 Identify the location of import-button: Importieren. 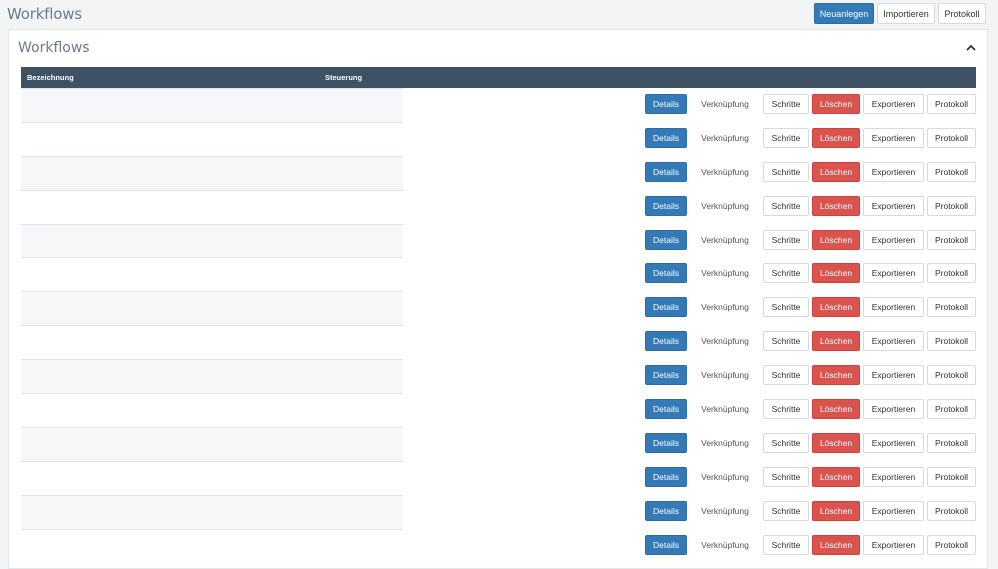
(906, 13).